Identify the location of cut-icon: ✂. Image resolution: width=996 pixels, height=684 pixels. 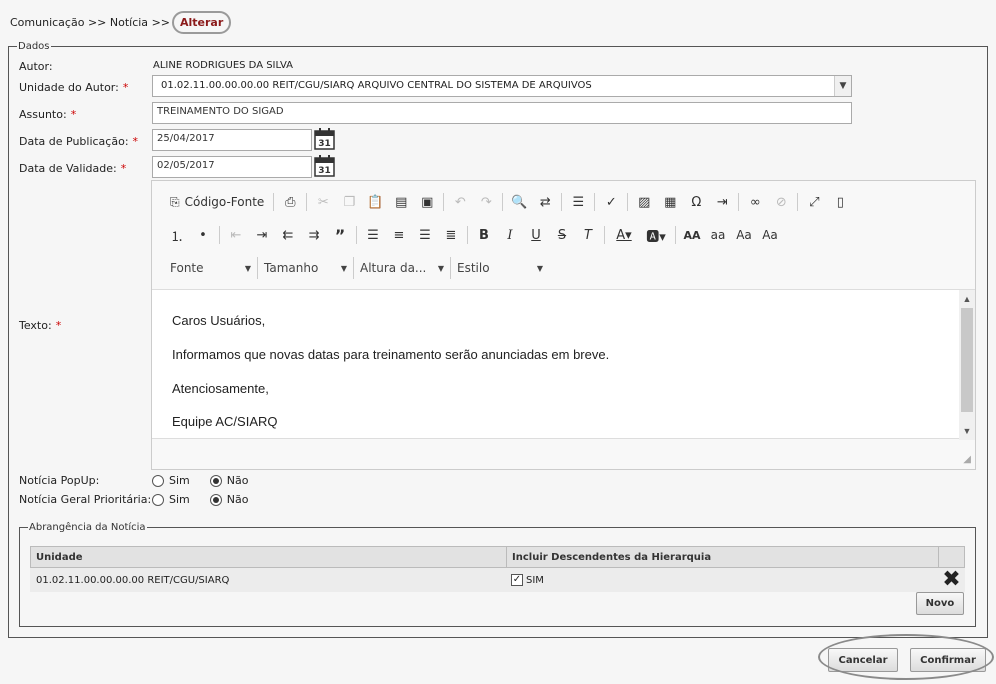
(323, 202).